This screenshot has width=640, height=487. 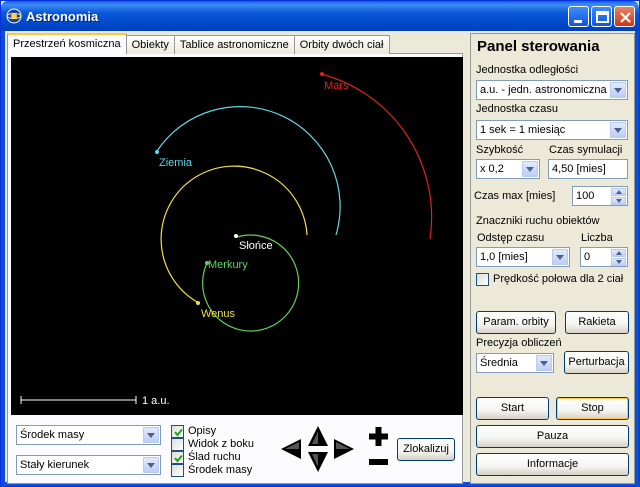 What do you see at coordinates (538, 46) in the screenshot?
I see `panel-title: Panel sterowania` at bounding box center [538, 46].